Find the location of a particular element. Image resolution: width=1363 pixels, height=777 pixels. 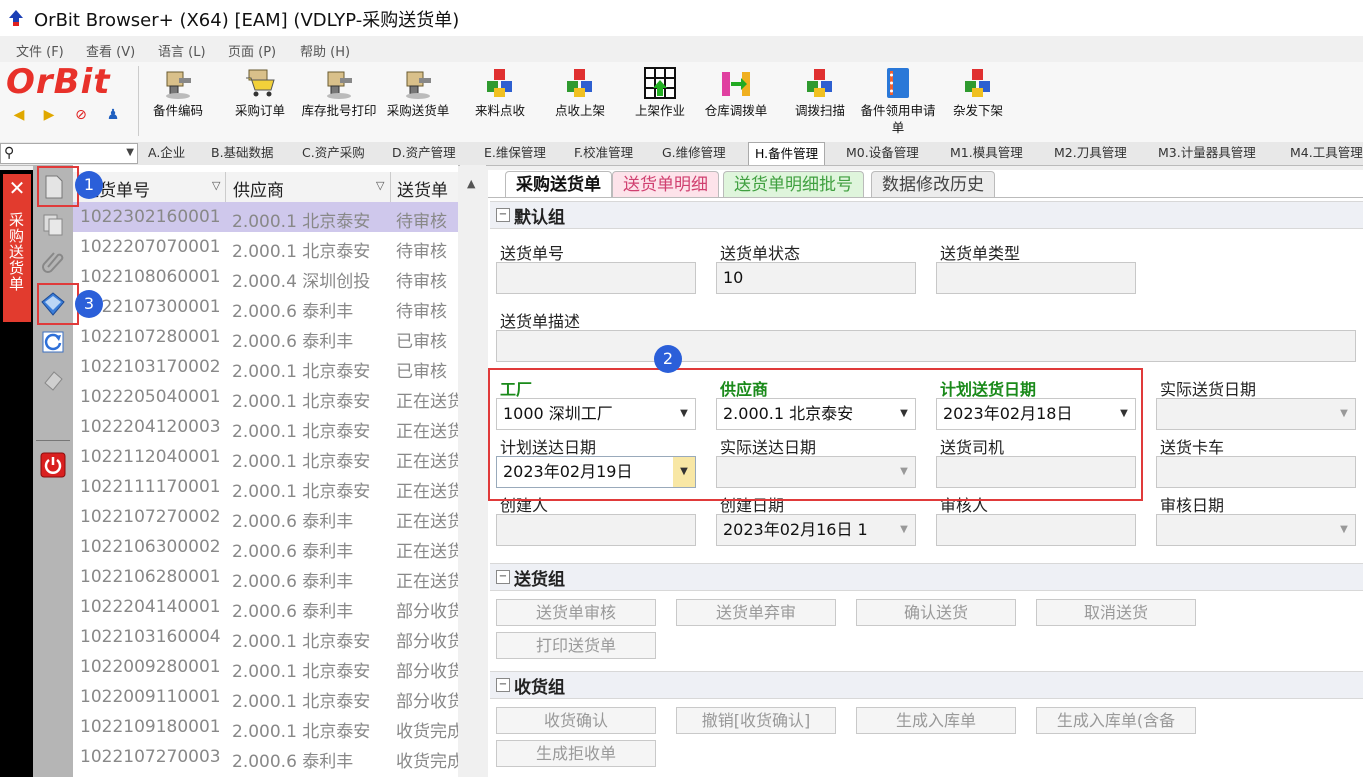

table-row: 1022107280001 2.000.6 泰利丰 已审核 is located at coordinates (265, 337).